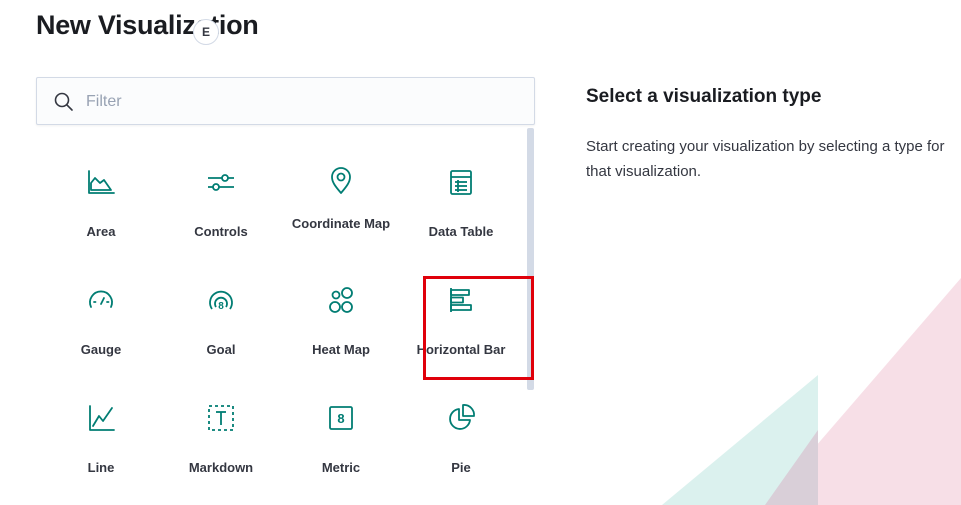 The width and height of the screenshot is (961, 505). I want to click on gauge-icon, so click(101, 299).